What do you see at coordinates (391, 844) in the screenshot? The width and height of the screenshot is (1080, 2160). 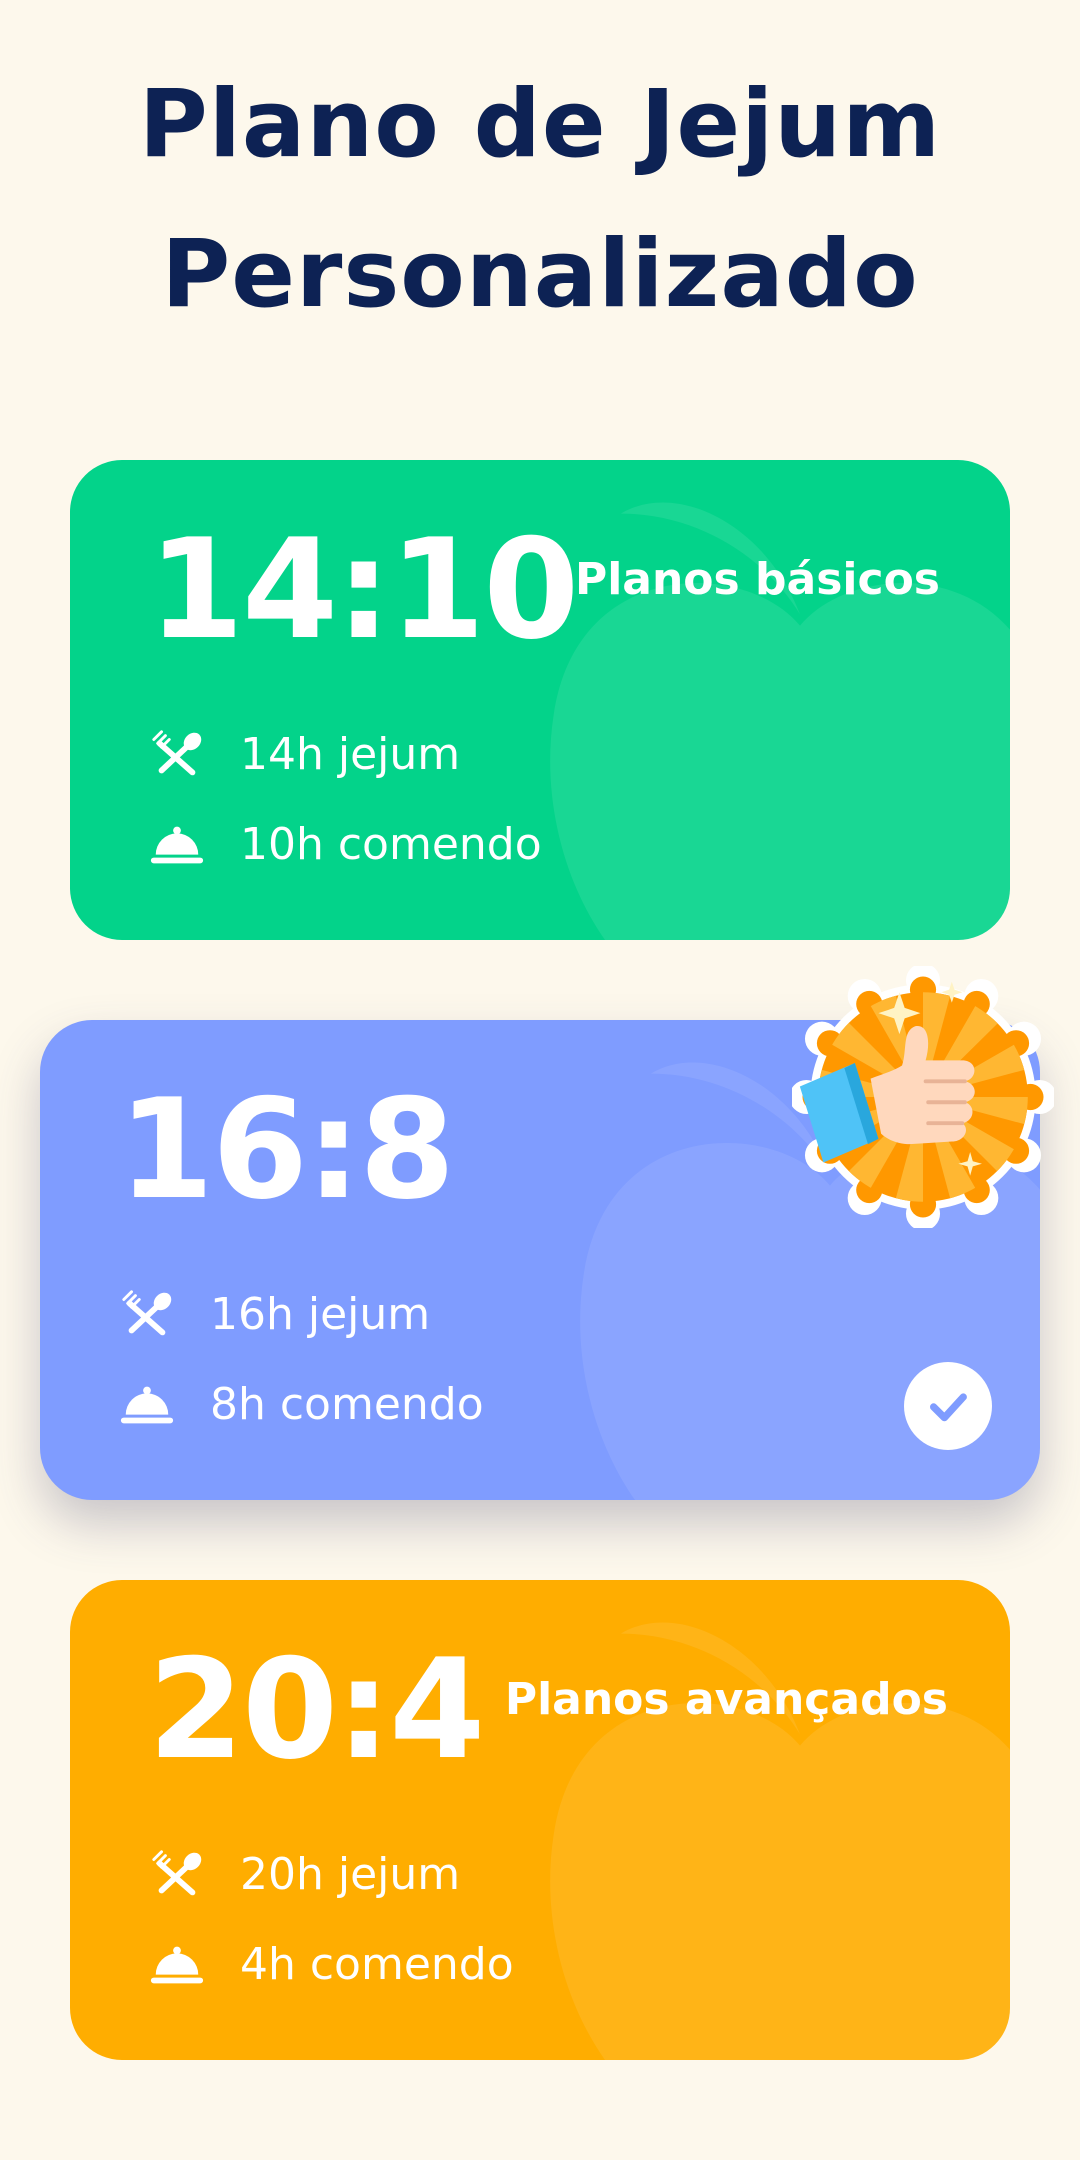 I see `eating-hours: 10h comendo` at bounding box center [391, 844].